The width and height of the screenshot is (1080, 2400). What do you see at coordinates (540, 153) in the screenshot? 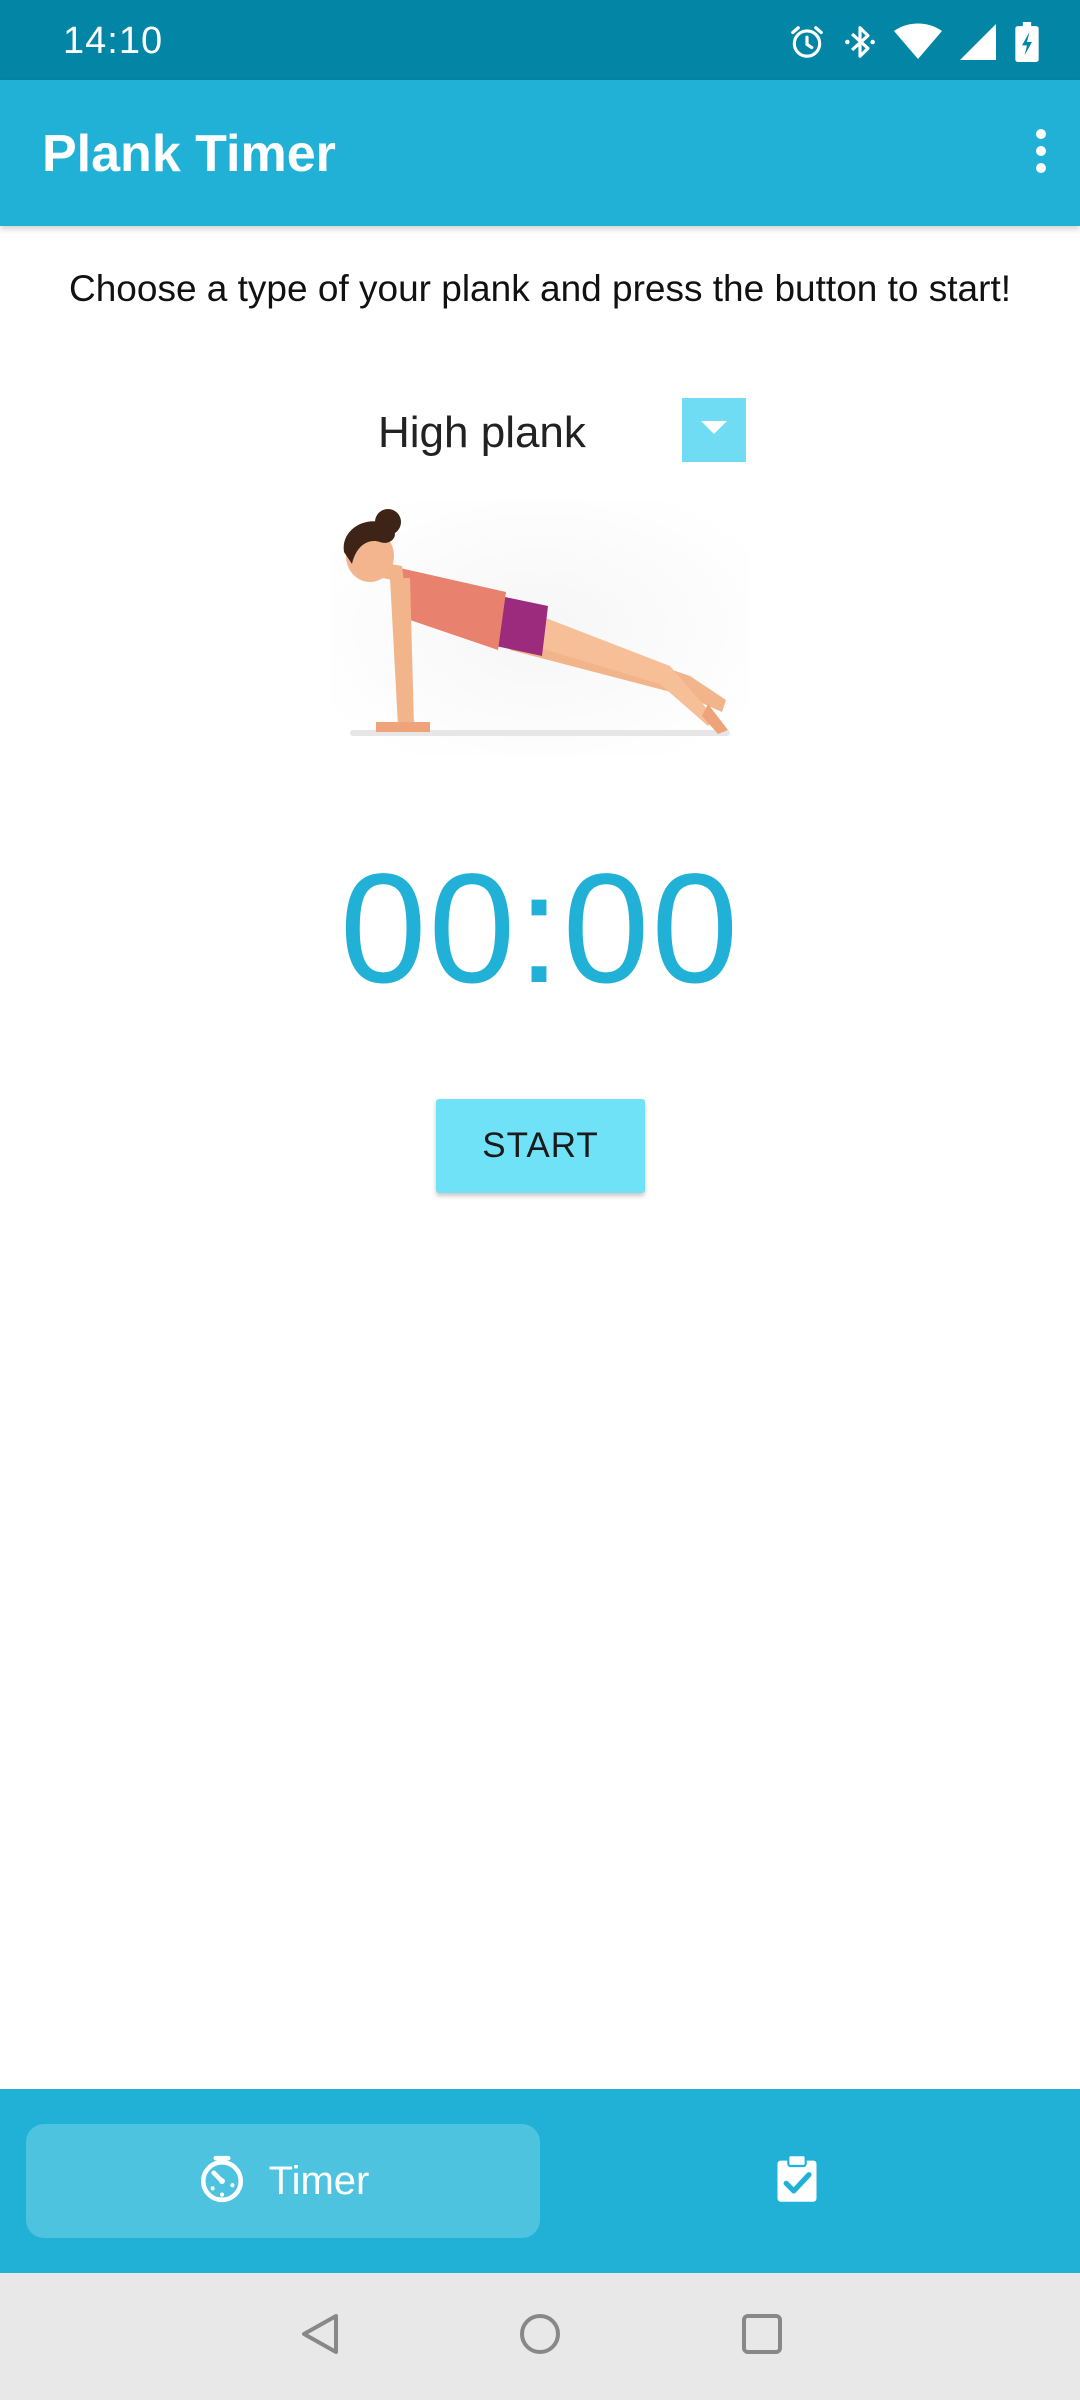
I see `app-bar: Plank Timer` at bounding box center [540, 153].